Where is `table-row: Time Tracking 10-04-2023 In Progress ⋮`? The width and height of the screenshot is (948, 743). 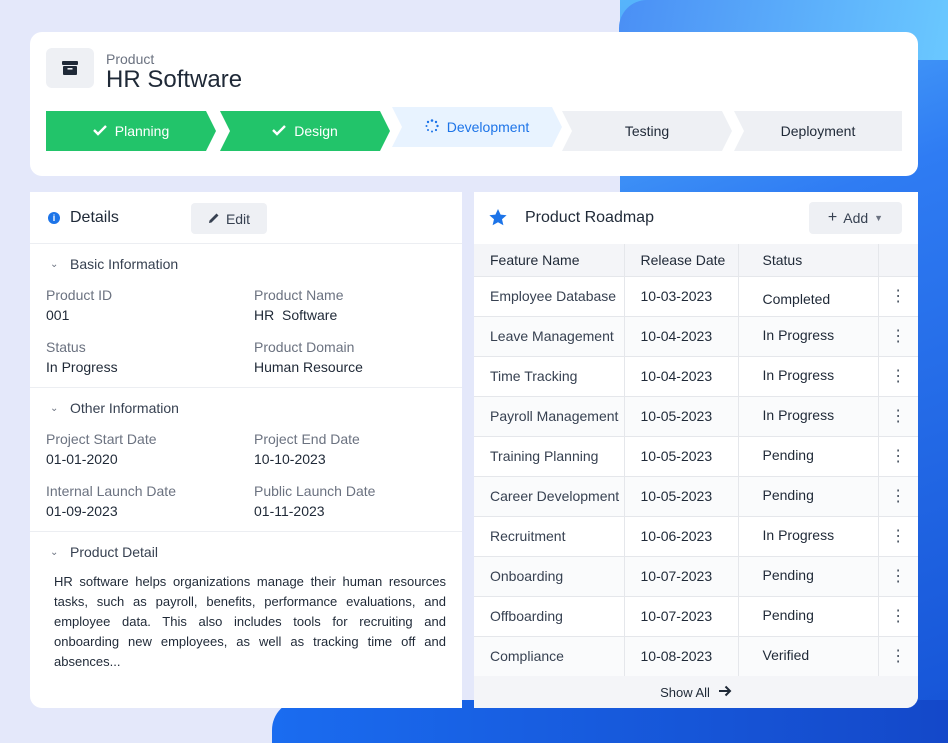 table-row: Time Tracking 10-04-2023 In Progress ⋮ is located at coordinates (696, 376).